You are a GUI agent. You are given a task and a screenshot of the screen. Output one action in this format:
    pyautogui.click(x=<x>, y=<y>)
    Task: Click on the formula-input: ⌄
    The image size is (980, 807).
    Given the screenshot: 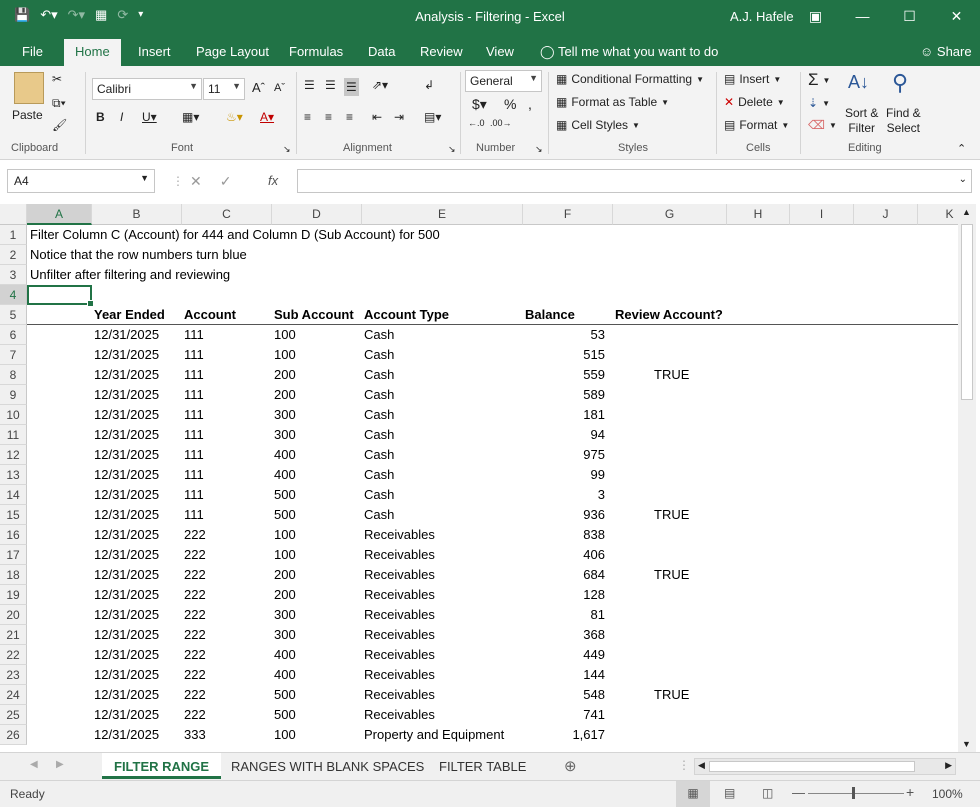 What is the action you would take?
    pyautogui.click(x=634, y=181)
    